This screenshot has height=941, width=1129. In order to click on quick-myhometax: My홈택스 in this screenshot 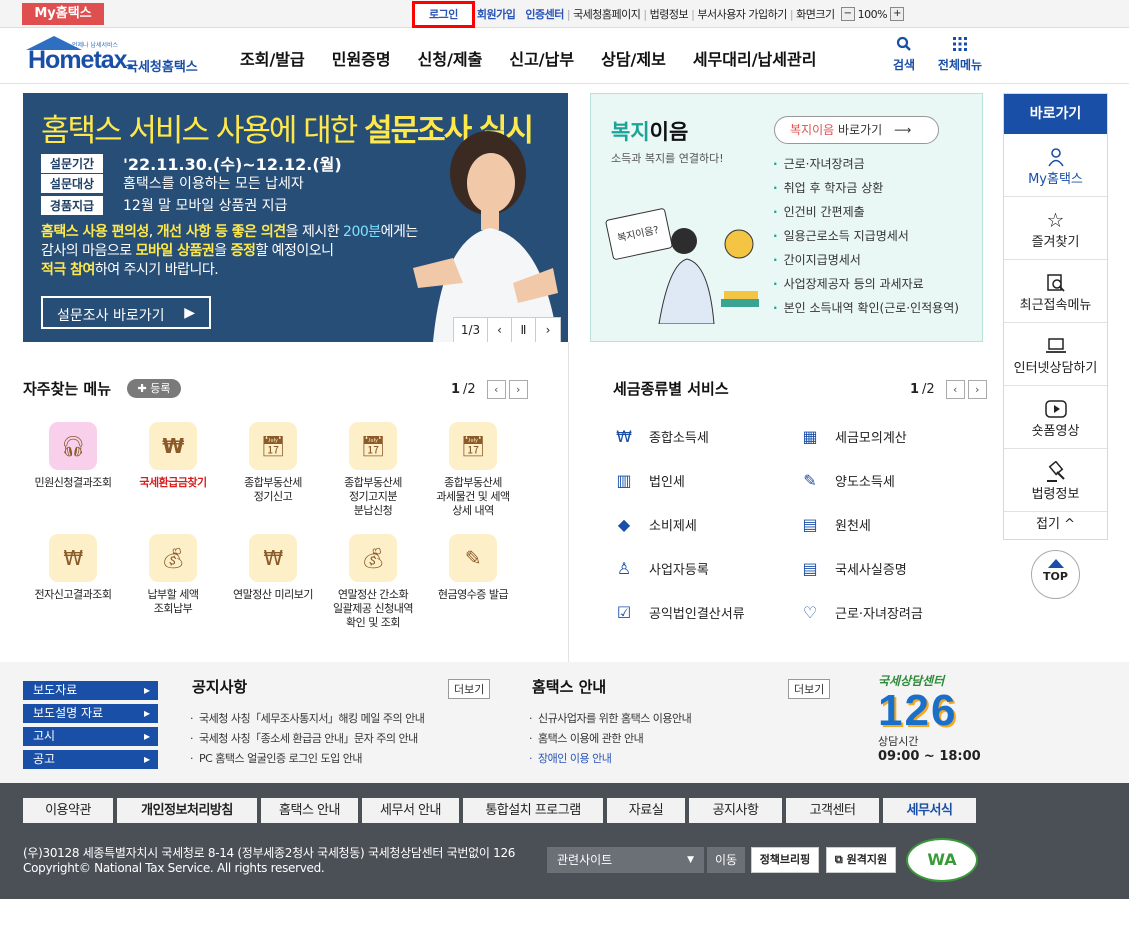, I will do `click(1055, 165)`.